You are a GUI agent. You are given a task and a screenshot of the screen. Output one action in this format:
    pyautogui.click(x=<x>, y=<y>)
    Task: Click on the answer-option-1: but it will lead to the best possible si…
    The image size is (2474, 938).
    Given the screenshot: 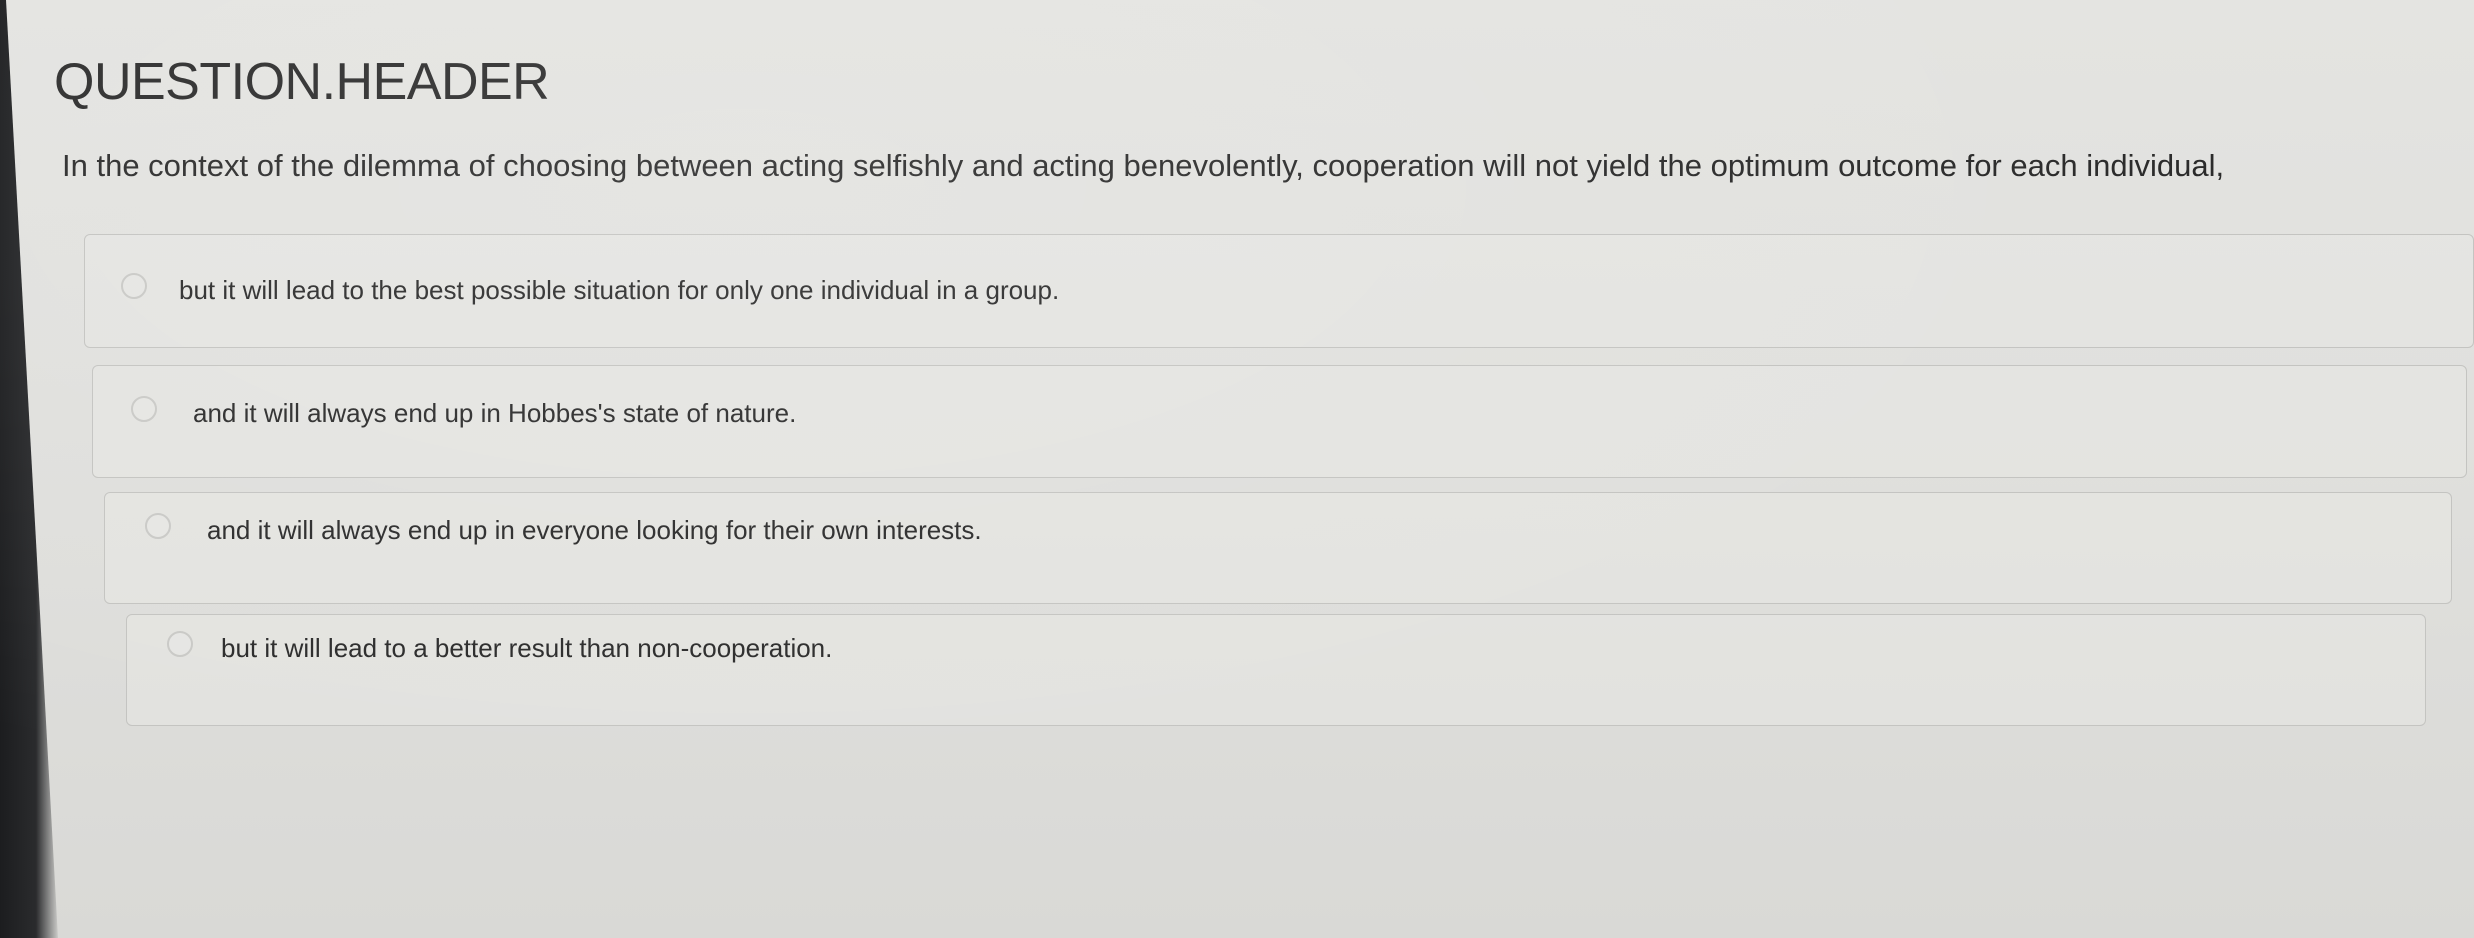 What is the action you would take?
    pyautogui.click(x=1279, y=291)
    